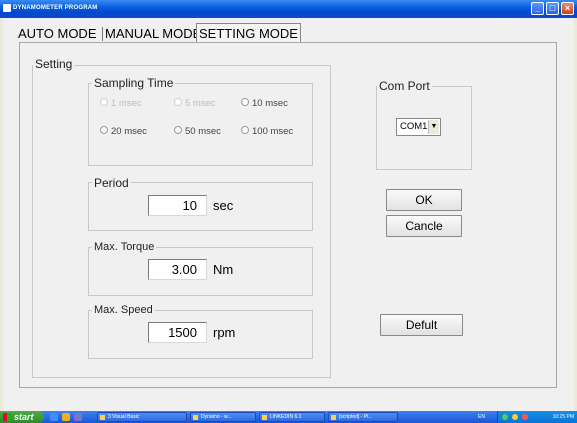 The height and width of the screenshot is (423, 577). What do you see at coordinates (7, 8) in the screenshot?
I see `app-icon` at bounding box center [7, 8].